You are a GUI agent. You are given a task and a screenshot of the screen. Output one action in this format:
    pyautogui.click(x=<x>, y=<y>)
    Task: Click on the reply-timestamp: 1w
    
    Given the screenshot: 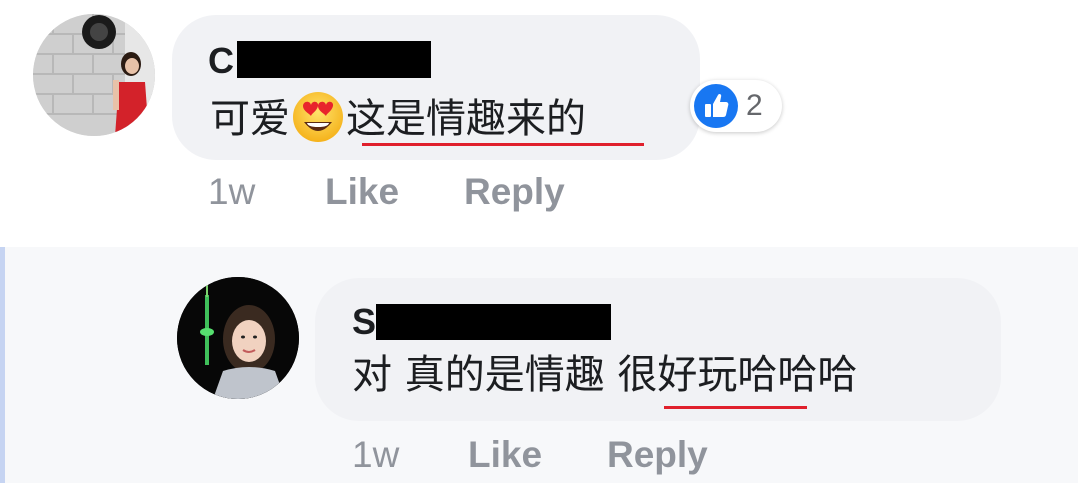 What is the action you would take?
    pyautogui.click(x=375, y=455)
    